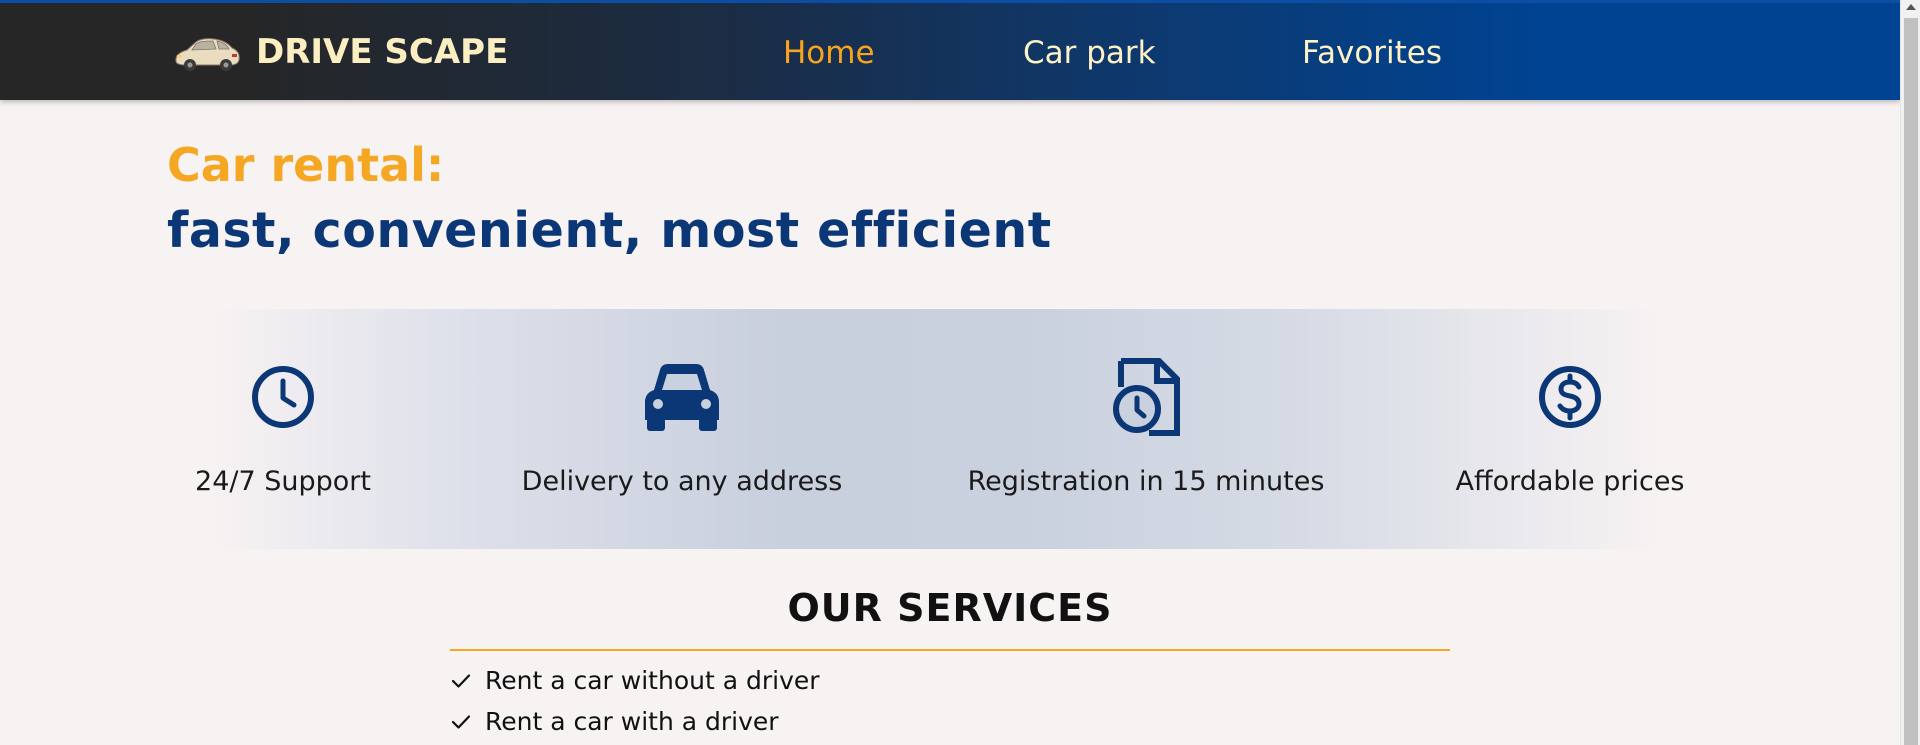  I want to click on services-title: OUR SERVICES, so click(950, 608).